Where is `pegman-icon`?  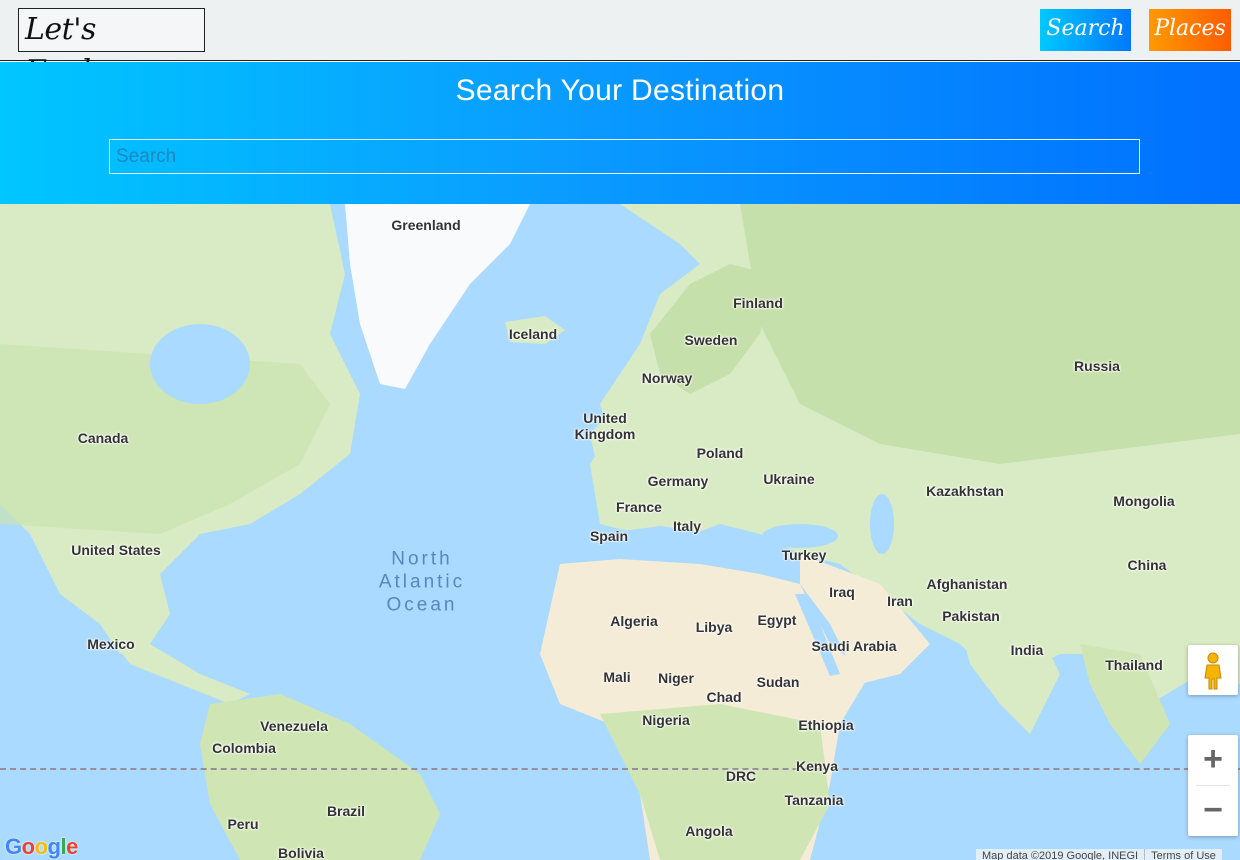 pegman-icon is located at coordinates (1213, 671).